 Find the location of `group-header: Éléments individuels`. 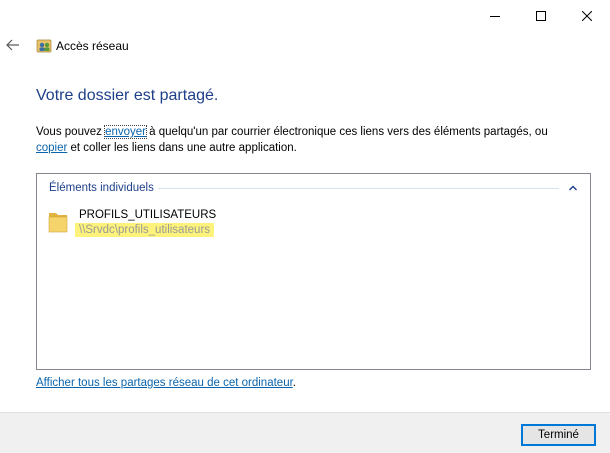

group-header: Éléments individuels is located at coordinates (314, 188).